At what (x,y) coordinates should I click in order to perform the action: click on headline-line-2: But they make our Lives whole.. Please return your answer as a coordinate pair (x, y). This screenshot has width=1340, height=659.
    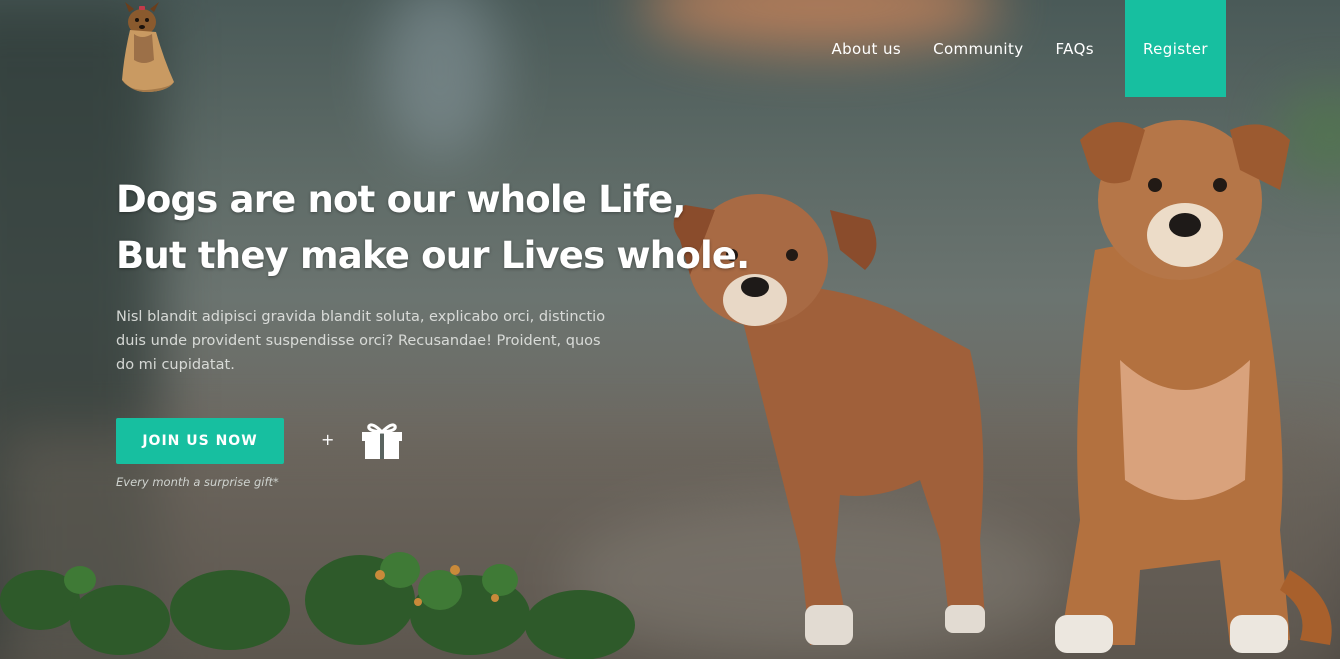
    Looking at the image, I should click on (433, 255).